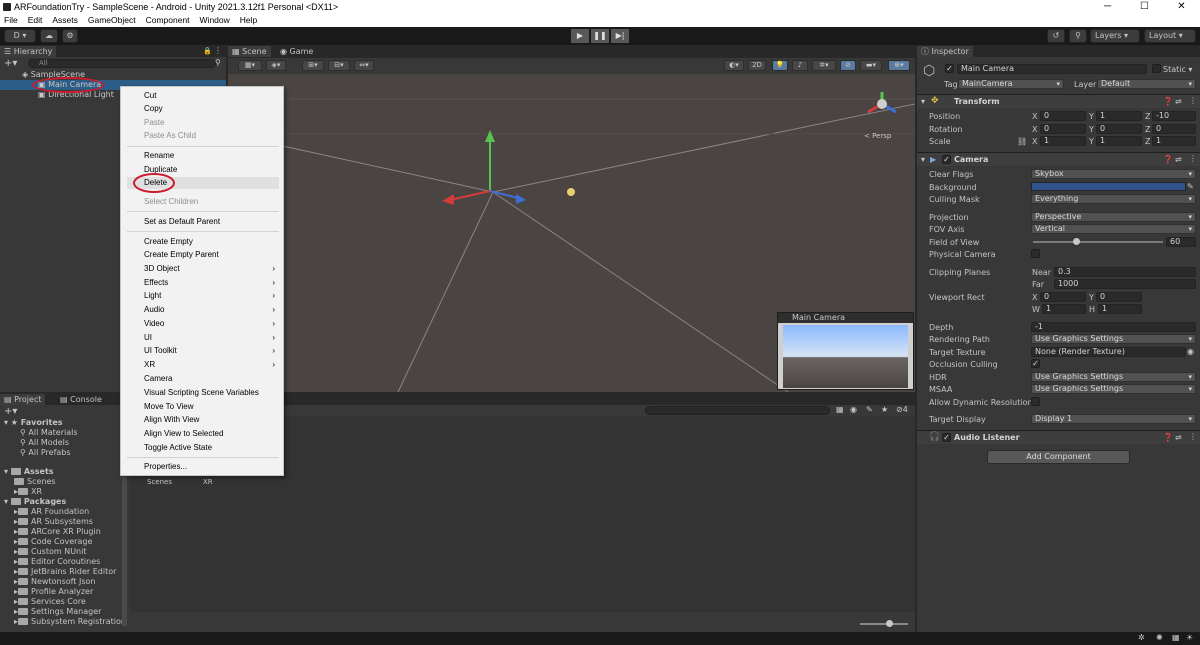 This screenshot has height=645, width=1200. Describe the element at coordinates (1181, 242) in the screenshot. I see `fov-field: 60` at that location.